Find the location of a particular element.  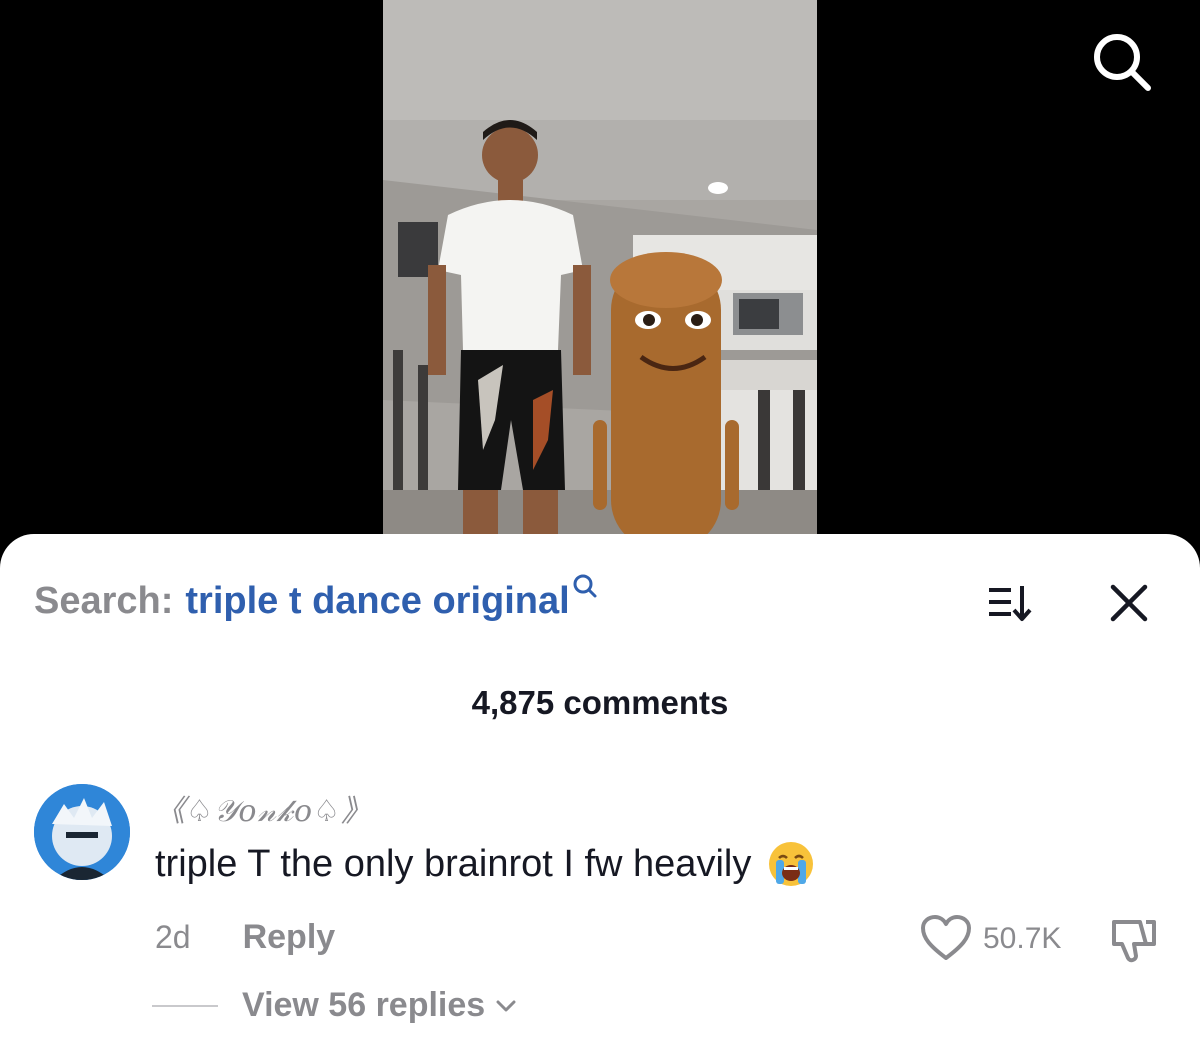

like-button is located at coordinates (946, 938).